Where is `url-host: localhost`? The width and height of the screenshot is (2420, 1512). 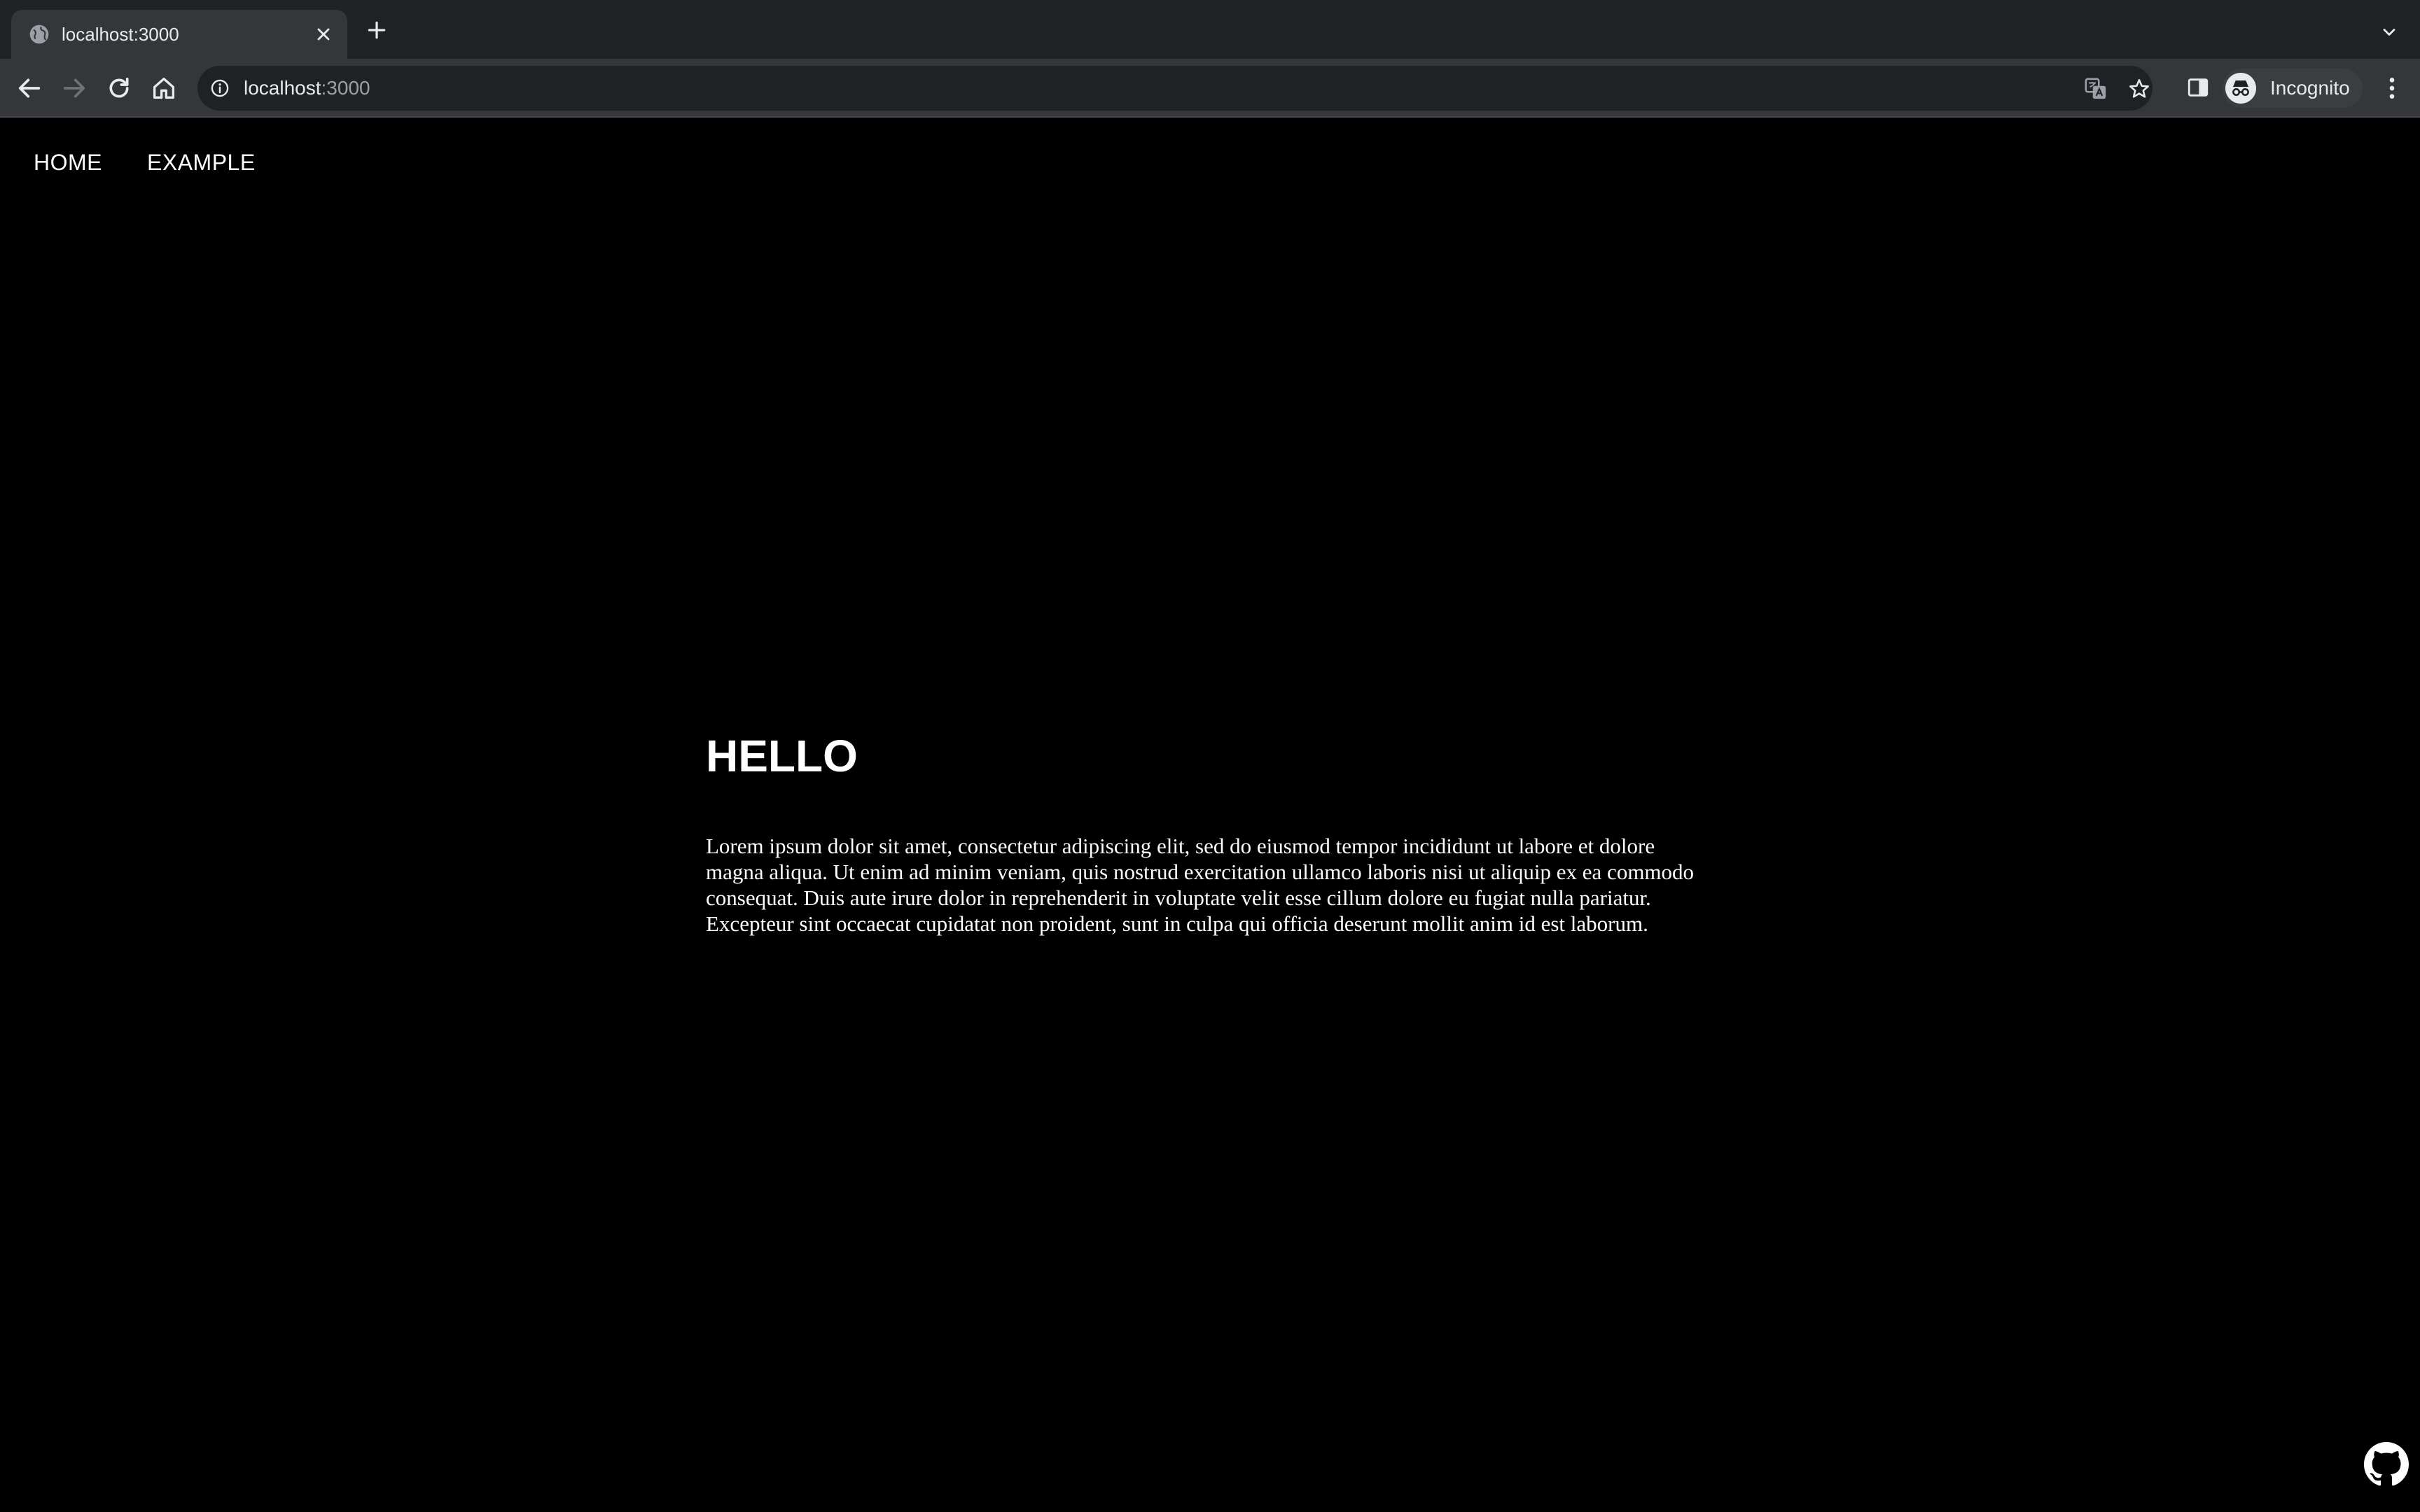
url-host: localhost is located at coordinates (282, 88).